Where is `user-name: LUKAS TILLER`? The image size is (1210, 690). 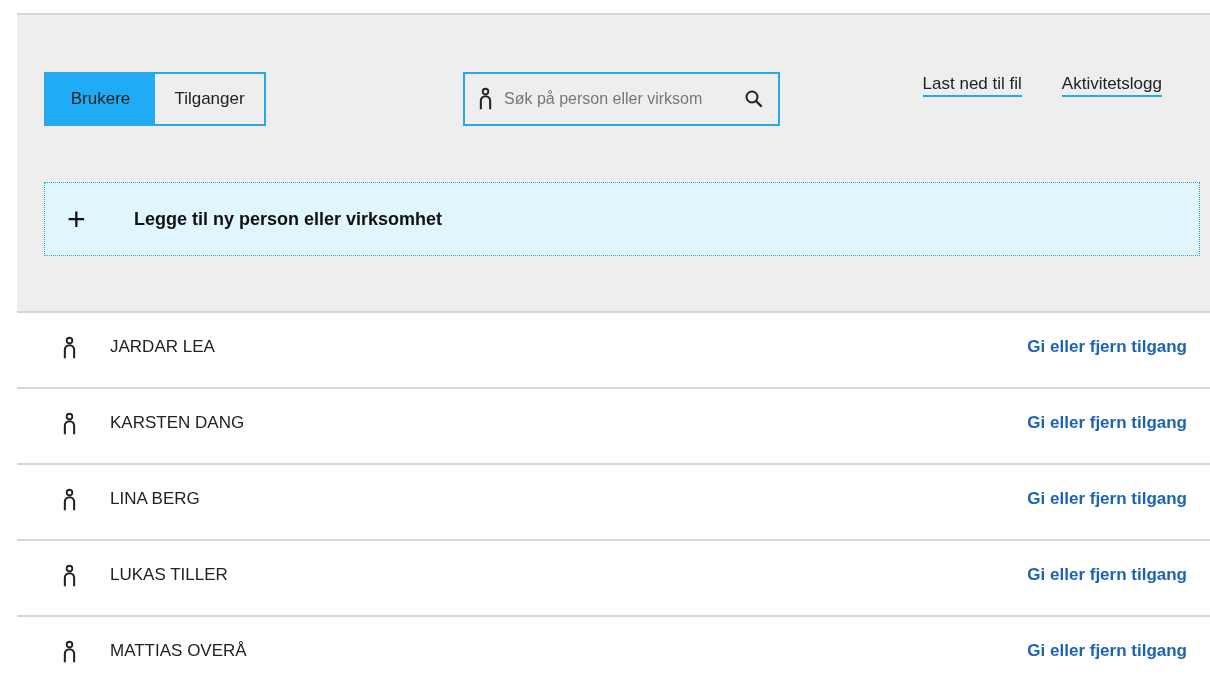 user-name: LUKAS TILLER is located at coordinates (169, 575).